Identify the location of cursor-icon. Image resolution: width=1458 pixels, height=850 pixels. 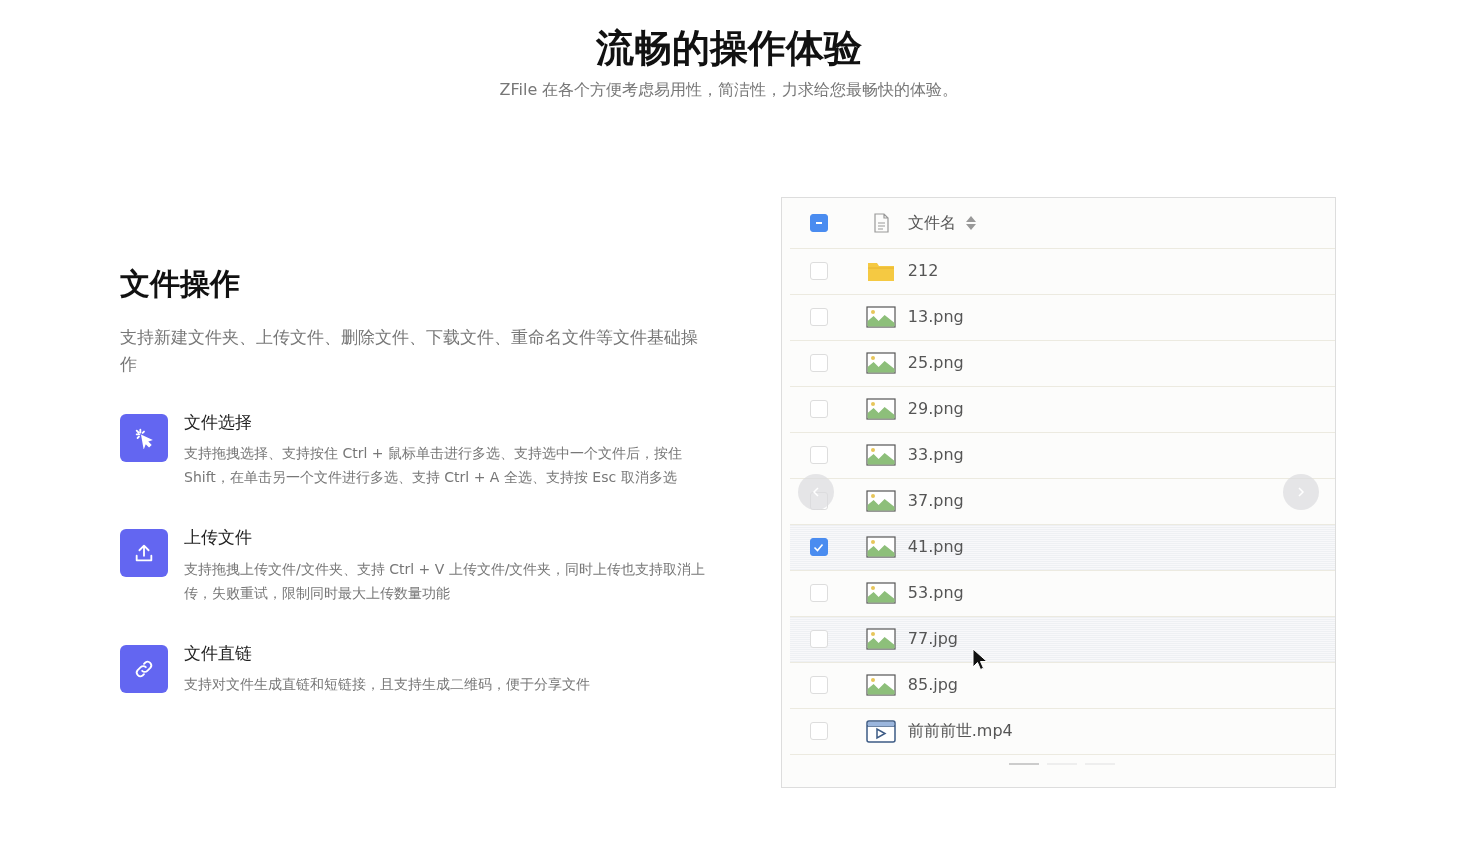
(979, 659).